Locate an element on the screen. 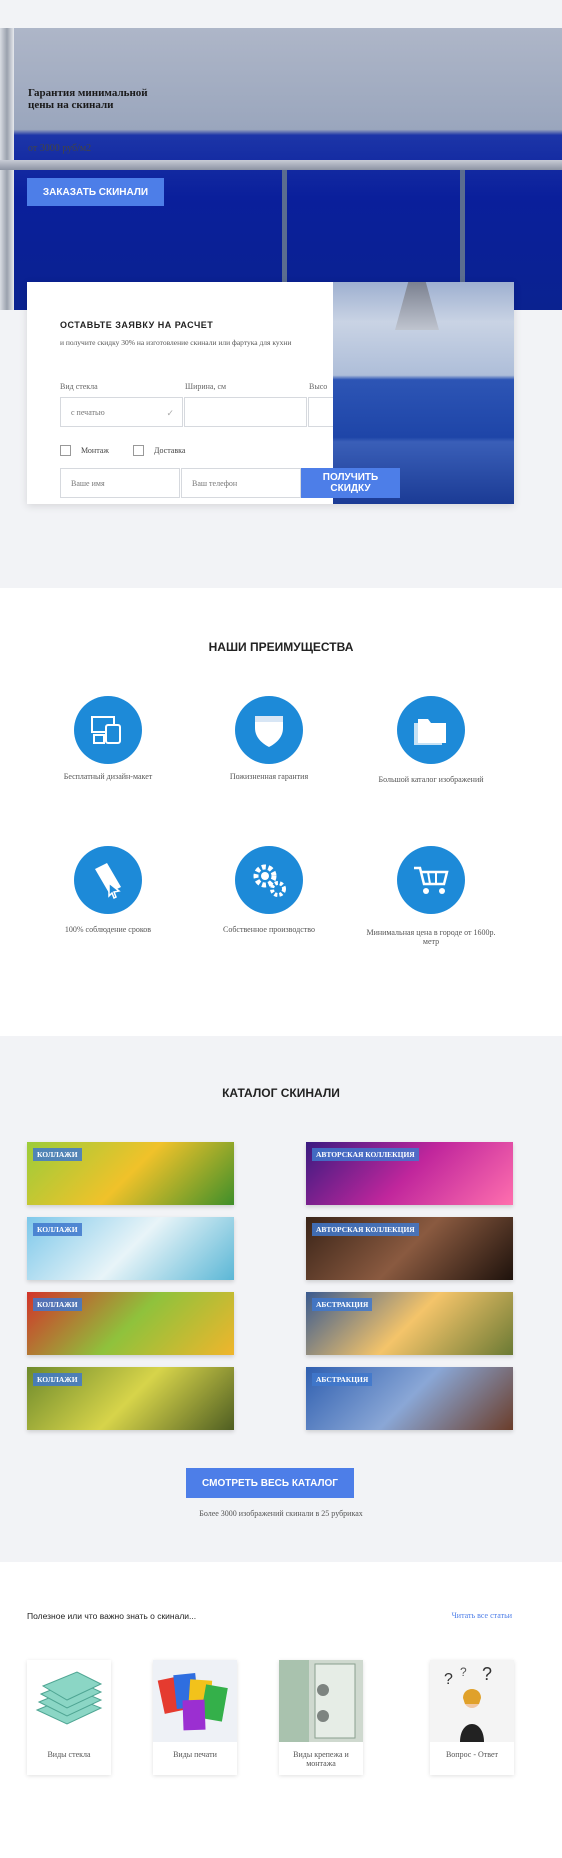 This screenshot has height=1858, width=562. hero-price: от 3000 руб/м2 is located at coordinates (60, 148).